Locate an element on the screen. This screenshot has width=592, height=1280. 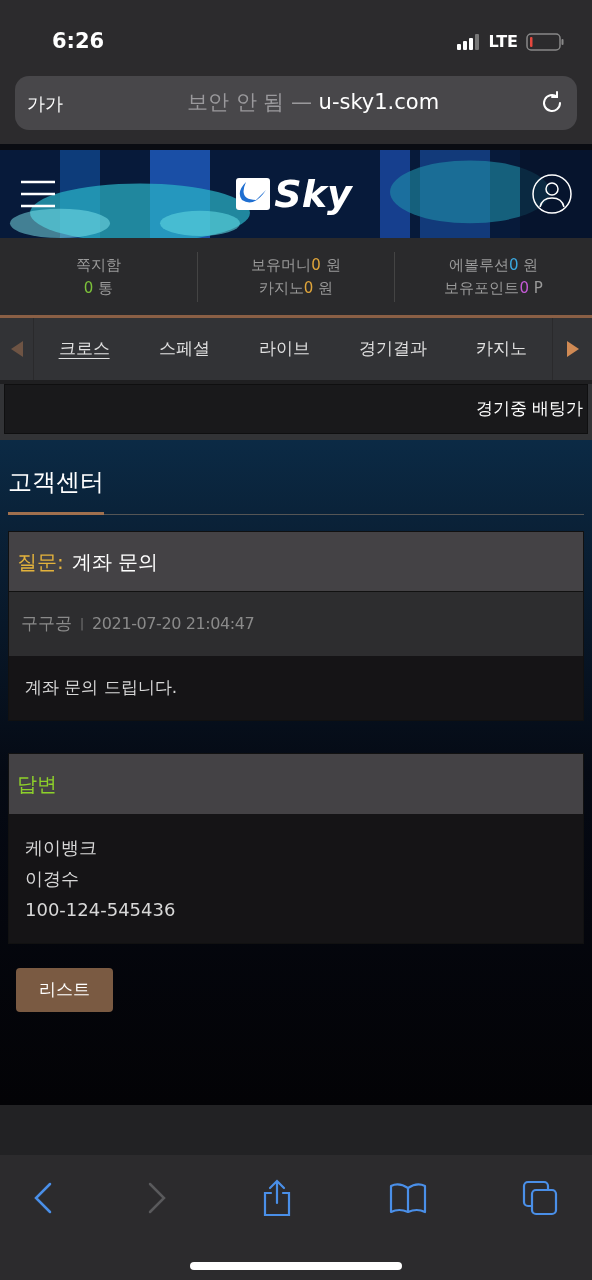
signal-icon is located at coordinates (468, 42).